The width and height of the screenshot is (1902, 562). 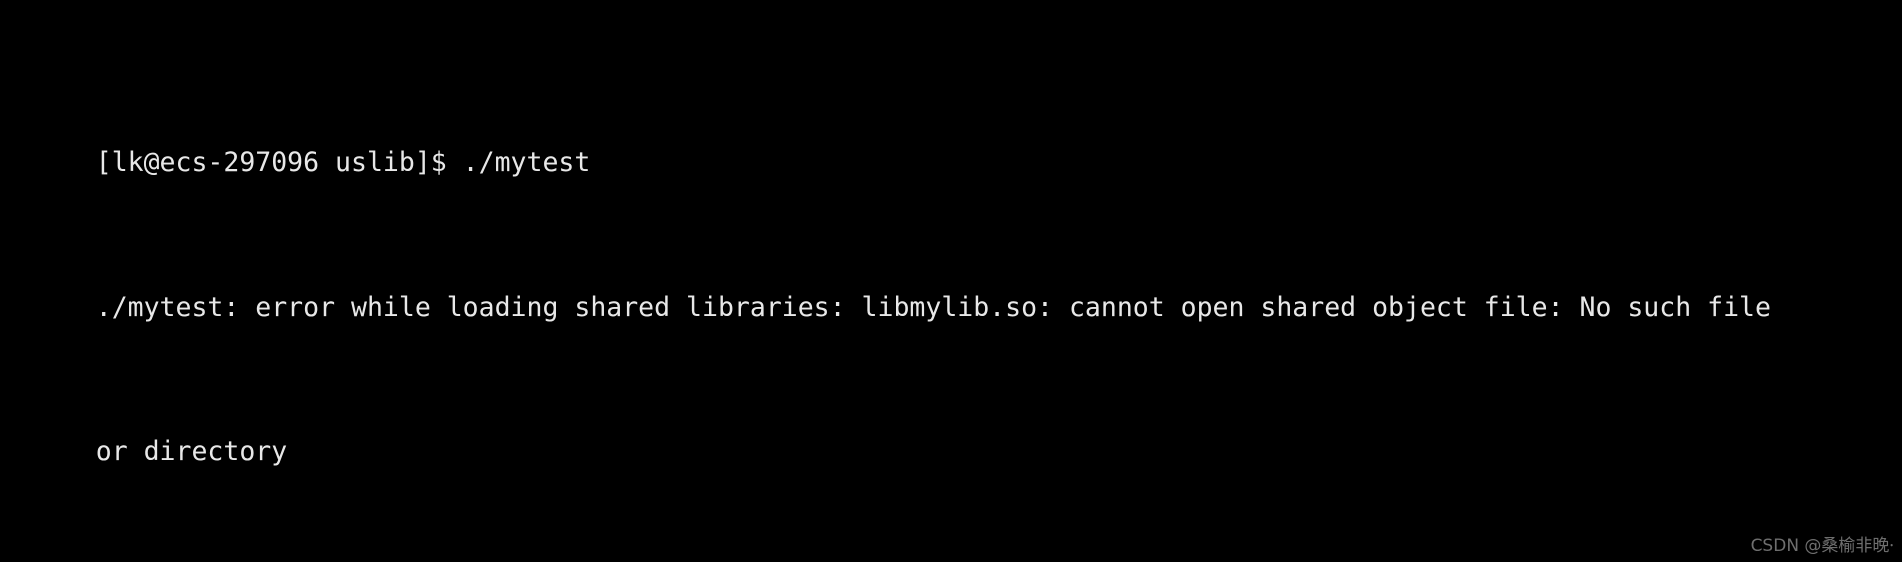 I want to click on terminal-line: [lk@ecs-297096 uslib]$ ./mytest, so click(x=951, y=143).